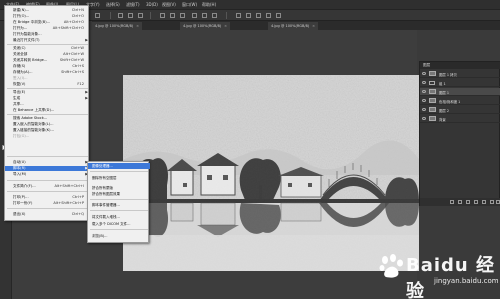  What do you see at coordinates (452, 202) in the screenshot?
I see `link-layers-icon` at bounding box center [452, 202].